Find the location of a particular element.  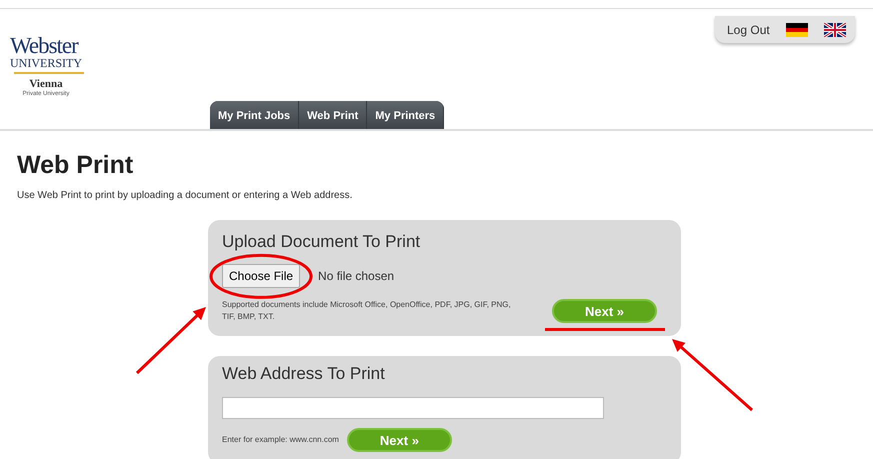

nav-tab: My Print Jobs is located at coordinates (255, 115).